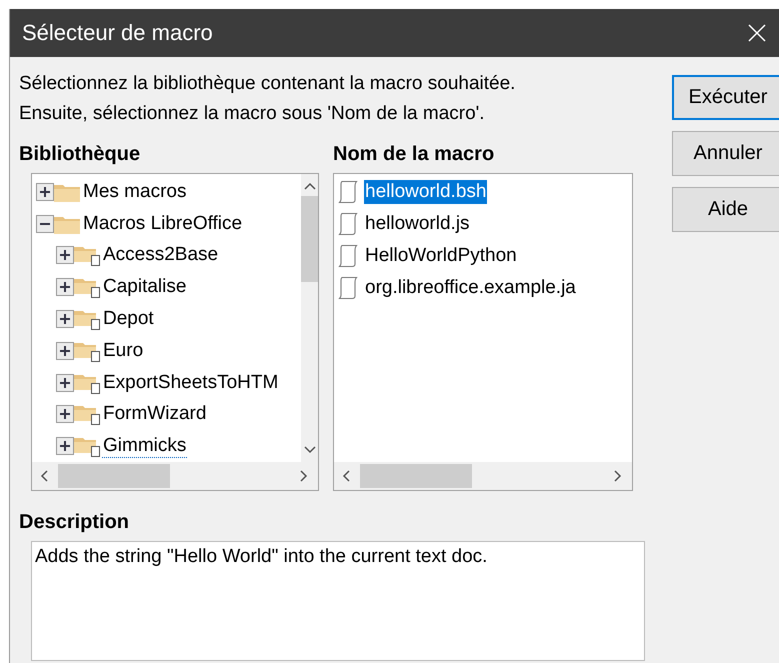 Image resolution: width=779 pixels, height=663 pixels. I want to click on tree-item: Access2Base, so click(161, 255).